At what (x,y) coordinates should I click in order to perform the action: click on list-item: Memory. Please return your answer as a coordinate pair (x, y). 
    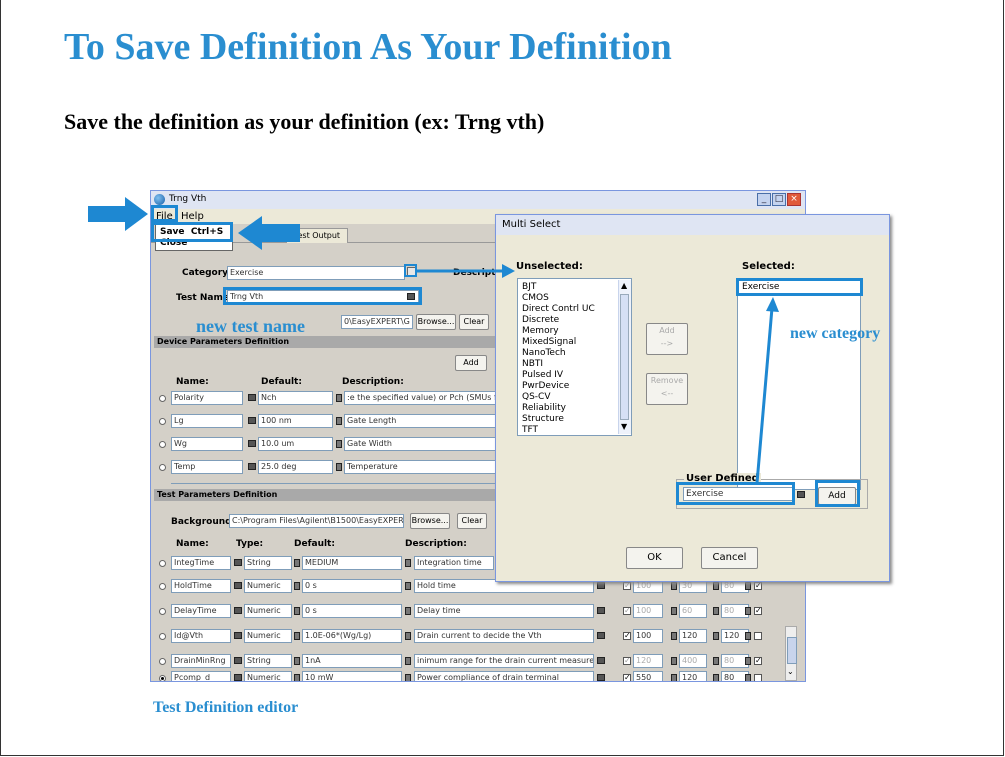
    Looking at the image, I should click on (540, 331).